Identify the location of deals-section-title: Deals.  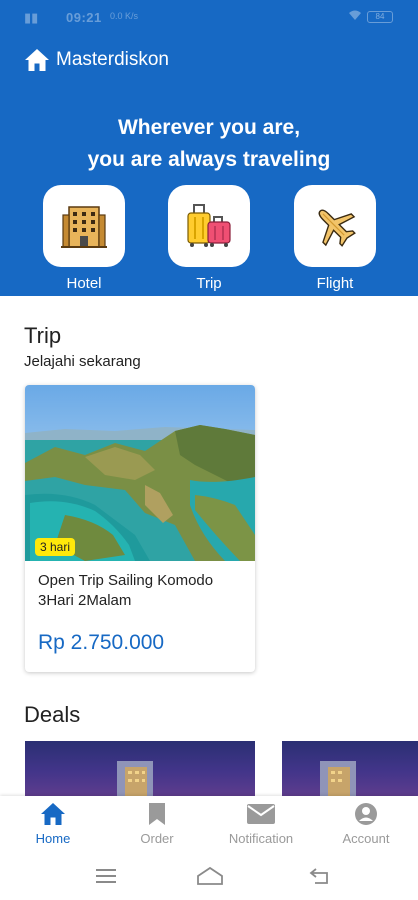
(52, 714).